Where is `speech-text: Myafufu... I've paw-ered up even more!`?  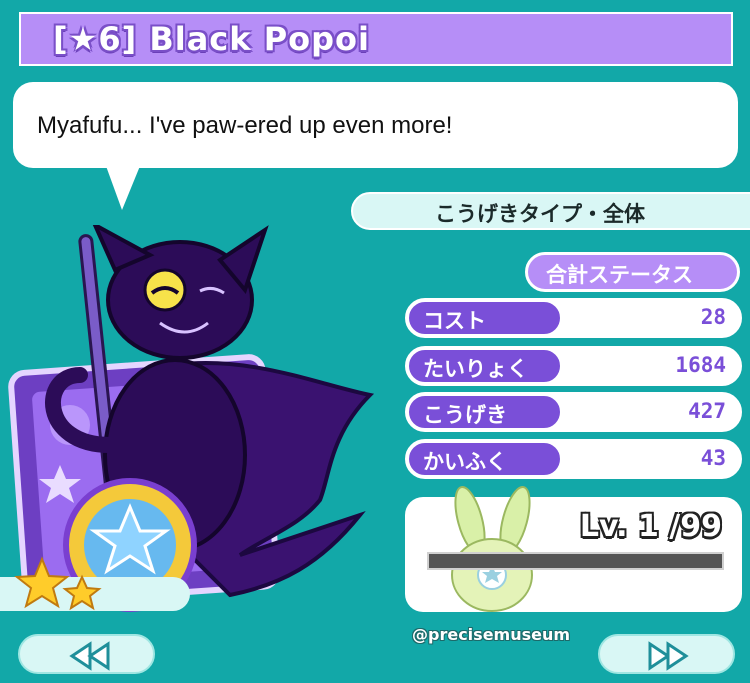
speech-text: Myafufu... I've paw-ered up even more! is located at coordinates (245, 125).